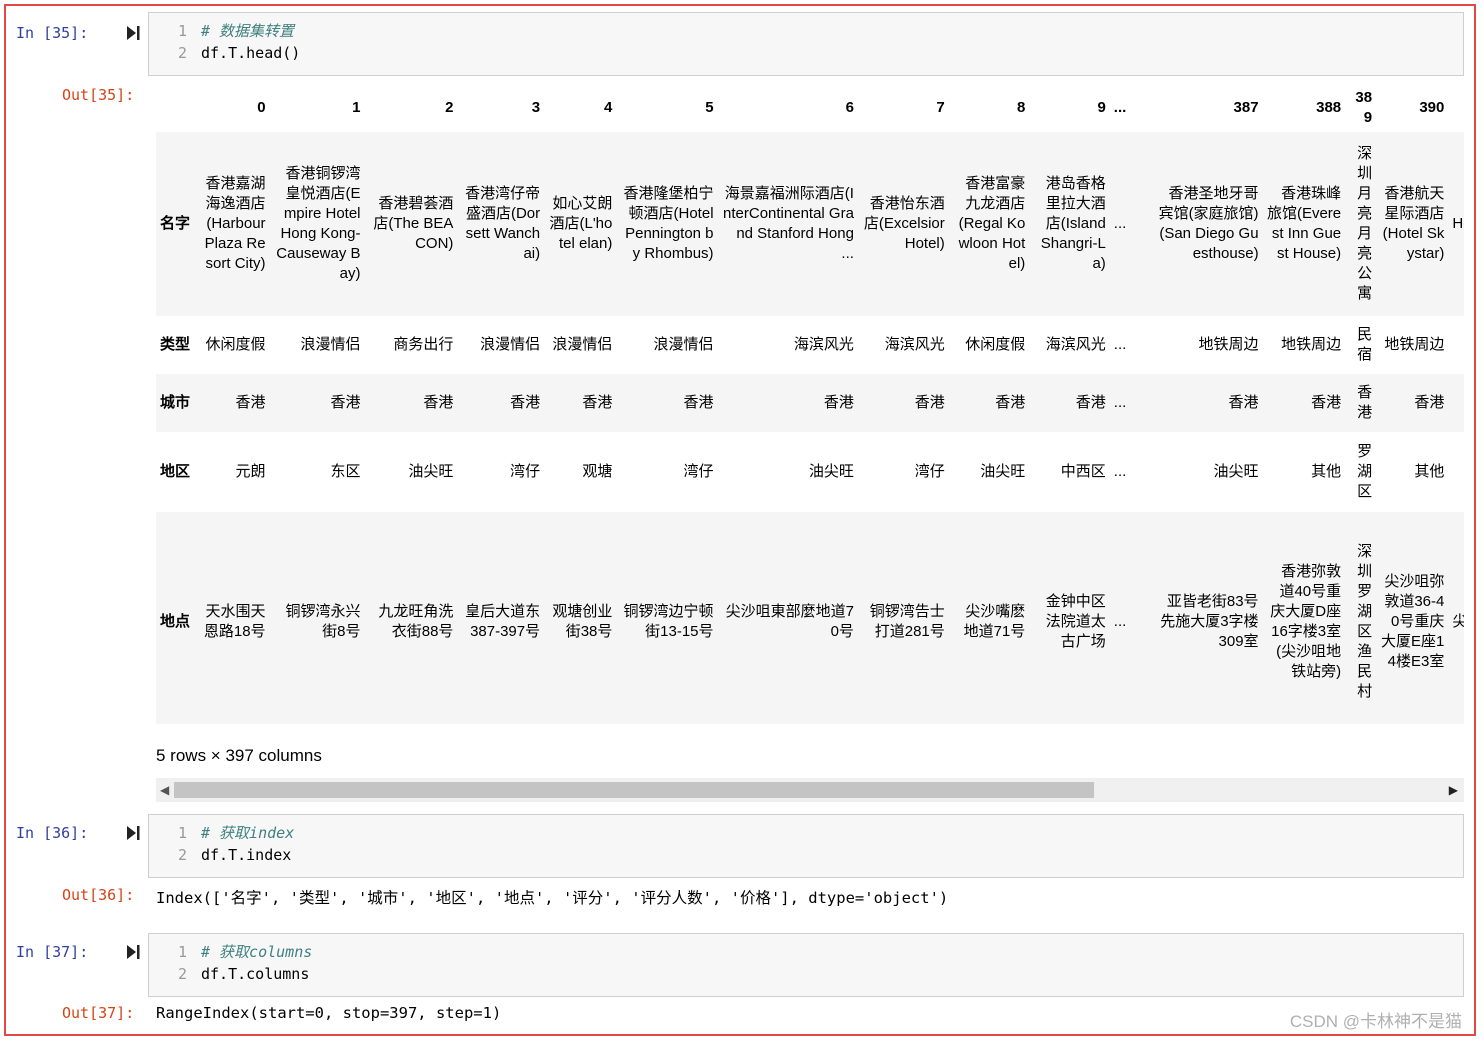 Image resolution: width=1484 pixels, height=1042 pixels. Describe the element at coordinates (1364, 107) in the screenshot. I see `column-header: 389` at that location.